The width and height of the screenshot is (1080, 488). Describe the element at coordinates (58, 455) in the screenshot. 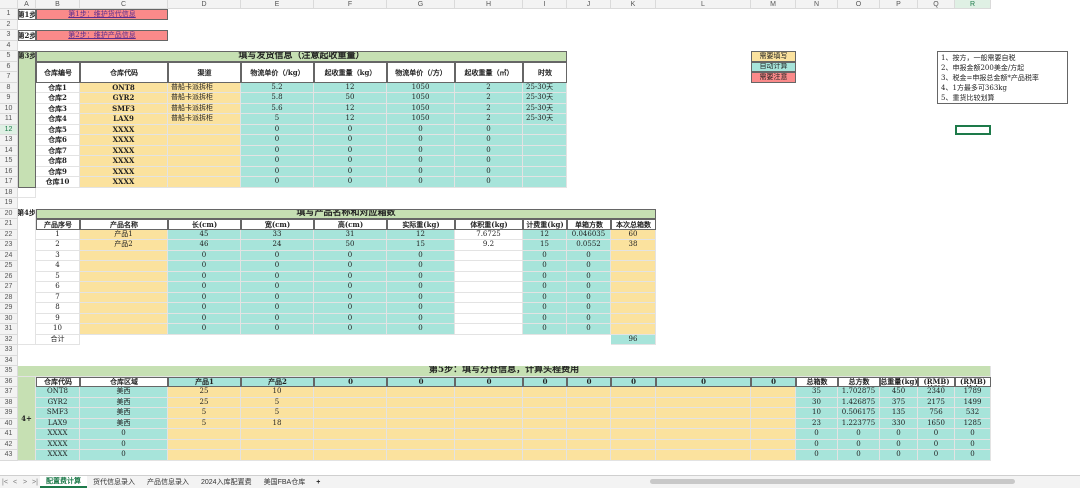

I see `allocation-cell: XXXX` at that location.